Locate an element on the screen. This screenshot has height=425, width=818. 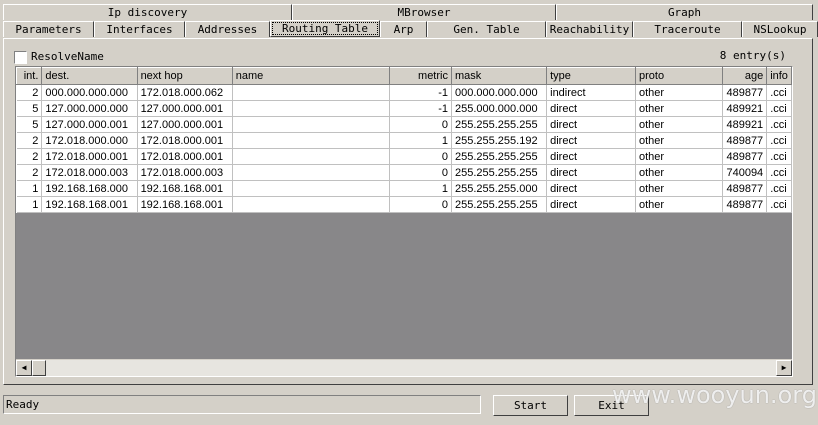
tab-parameters: Parameters is located at coordinates (48, 29).